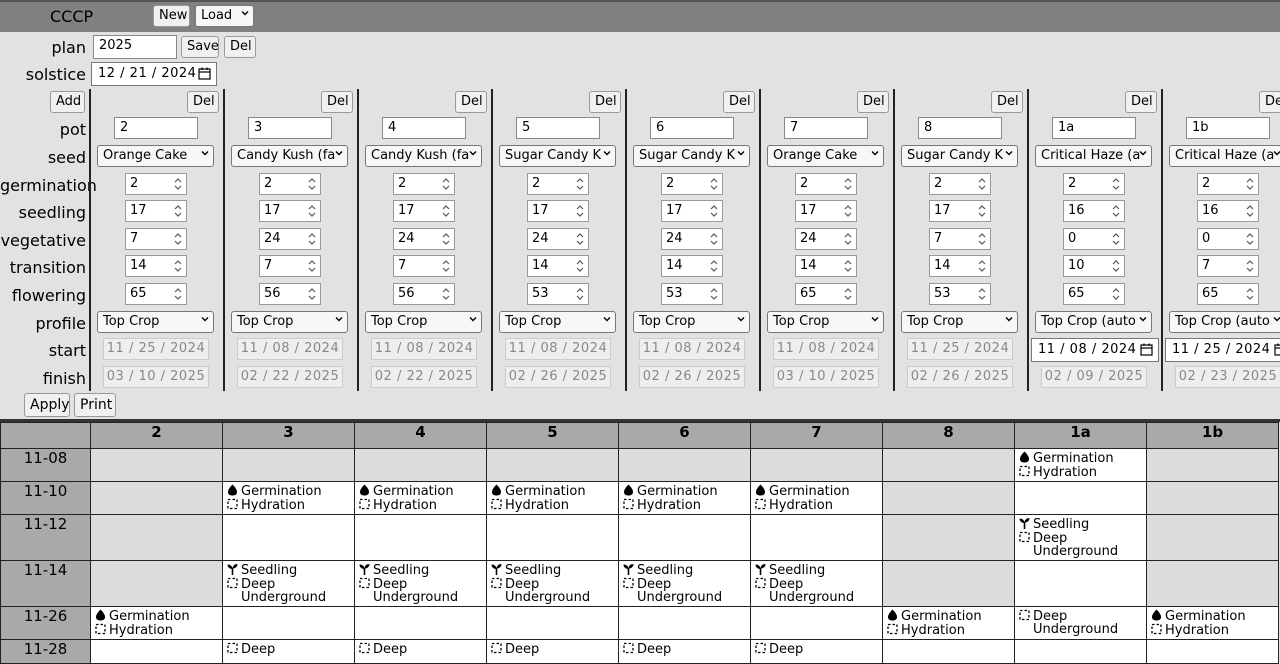  I want to click on load-select: Load, so click(224, 16).